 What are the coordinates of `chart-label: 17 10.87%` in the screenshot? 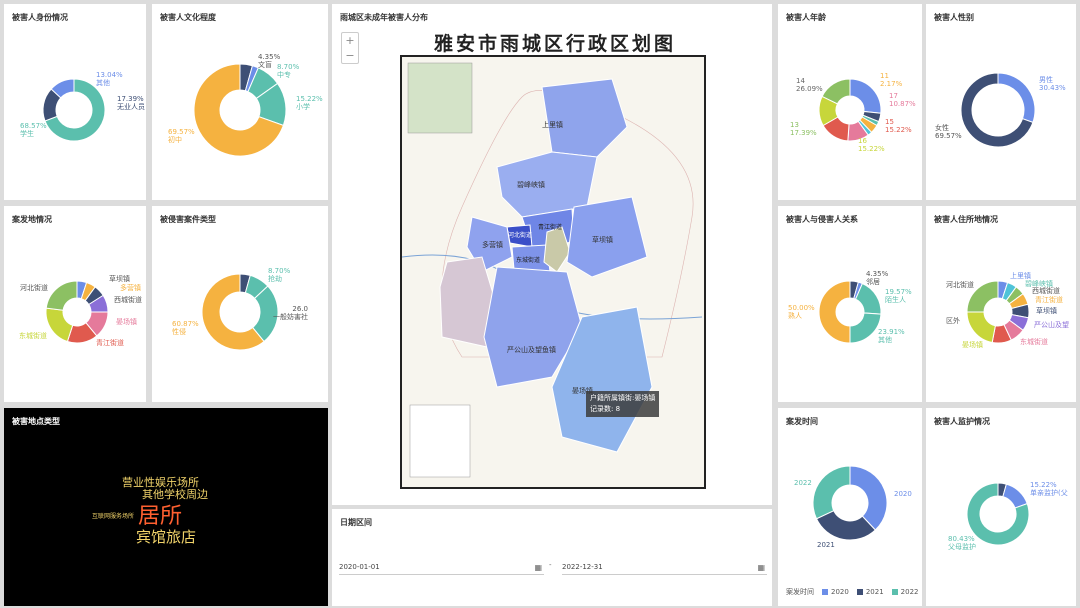 It's located at (902, 100).